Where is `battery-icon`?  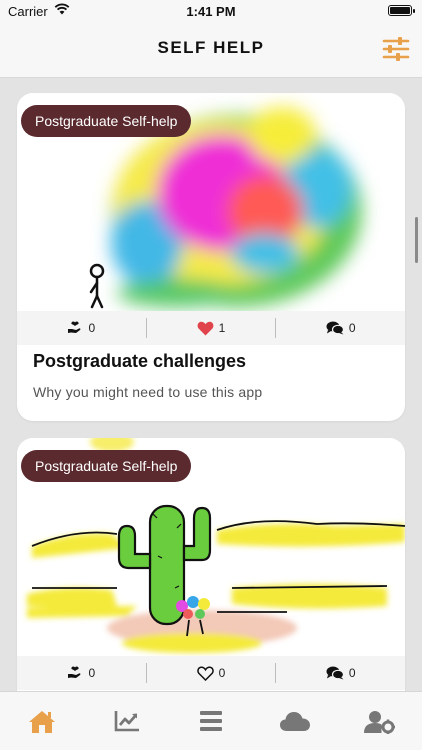
battery-icon is located at coordinates (401, 10).